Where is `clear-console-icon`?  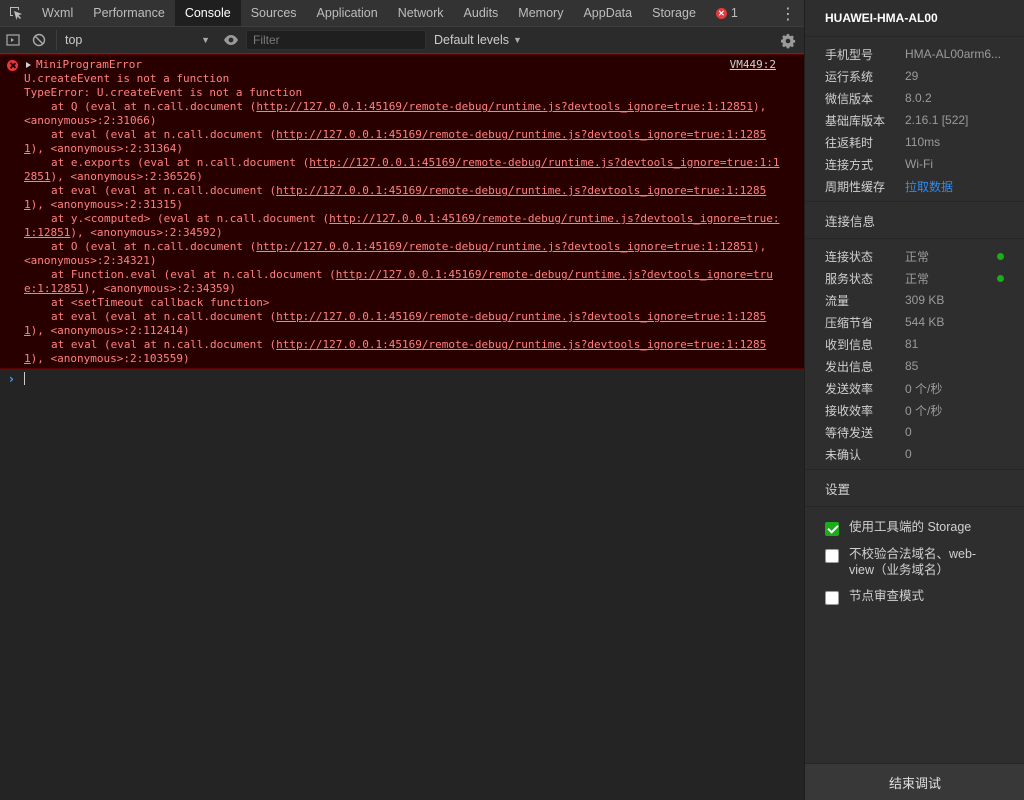
clear-console-icon is located at coordinates (39, 40).